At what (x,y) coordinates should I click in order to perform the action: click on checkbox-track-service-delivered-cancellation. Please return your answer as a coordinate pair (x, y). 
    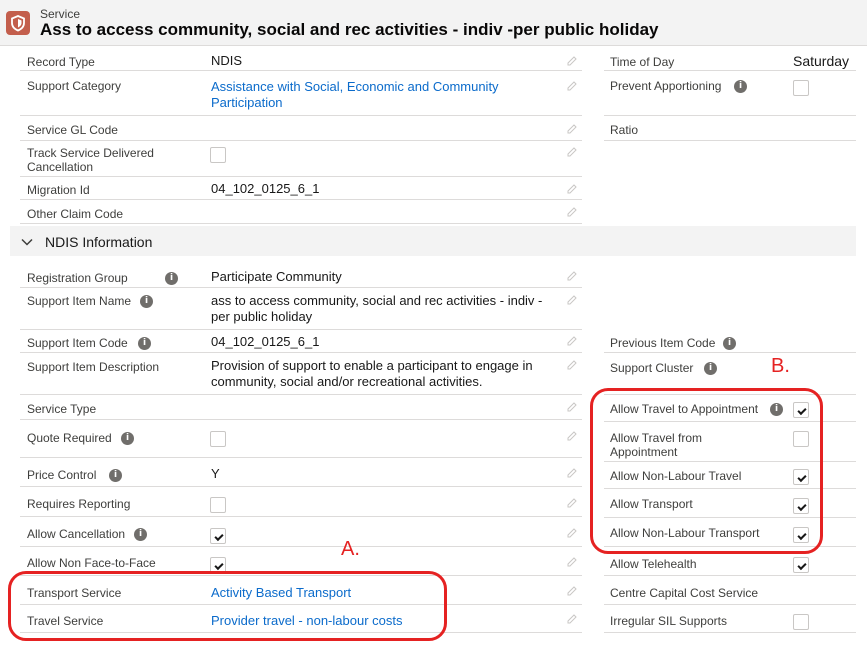
    Looking at the image, I should click on (218, 155).